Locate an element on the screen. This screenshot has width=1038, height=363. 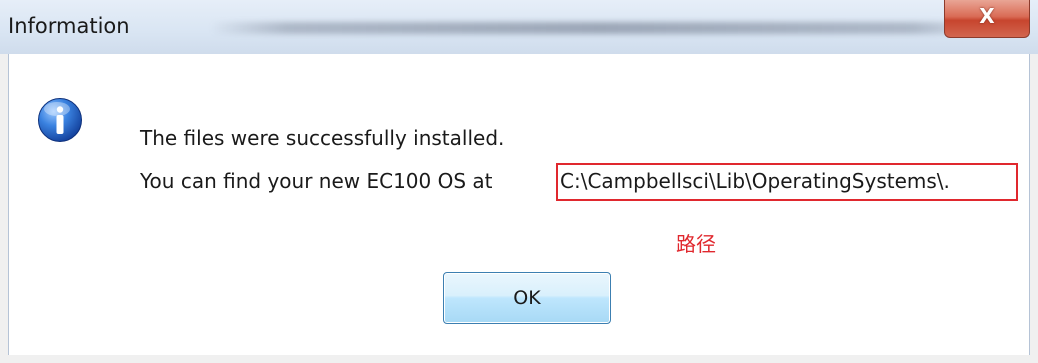
ok-button: OK is located at coordinates (527, 298).